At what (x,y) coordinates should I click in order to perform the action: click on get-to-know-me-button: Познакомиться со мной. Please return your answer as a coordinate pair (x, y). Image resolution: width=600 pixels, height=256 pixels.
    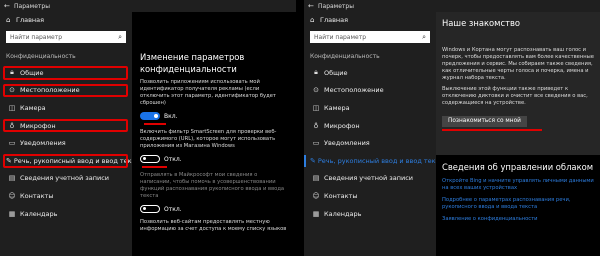
    Looking at the image, I should click on (484, 121).